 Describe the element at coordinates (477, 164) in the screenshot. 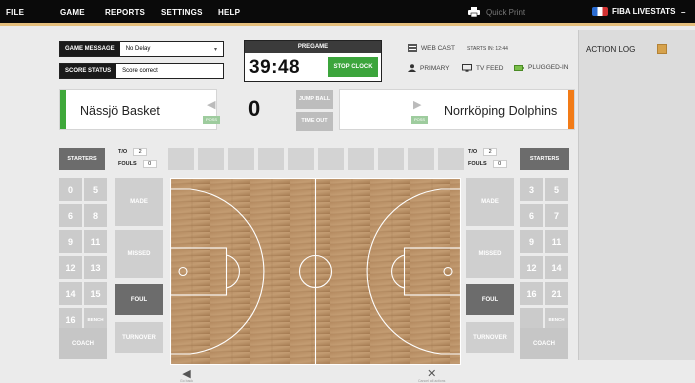

I see `away-fouls-label: FOULS` at that location.